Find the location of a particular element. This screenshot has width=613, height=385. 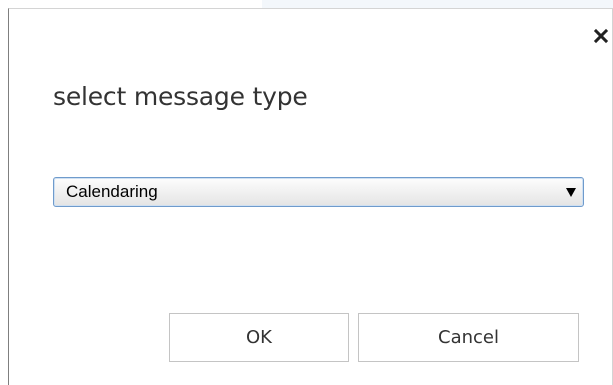

message-type-select-value: Calendaring is located at coordinates (112, 191).